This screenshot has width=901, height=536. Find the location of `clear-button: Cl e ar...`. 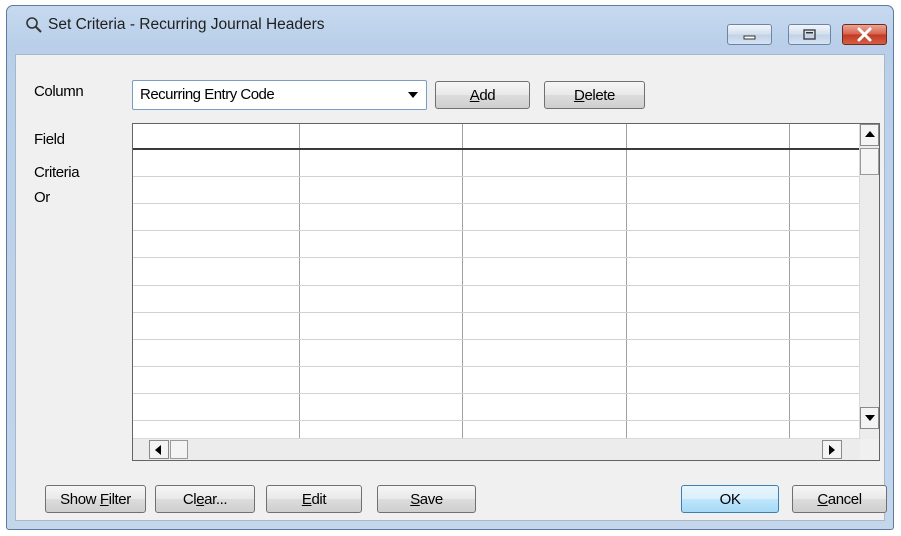

clear-button: Cl e ar... is located at coordinates (205, 499).